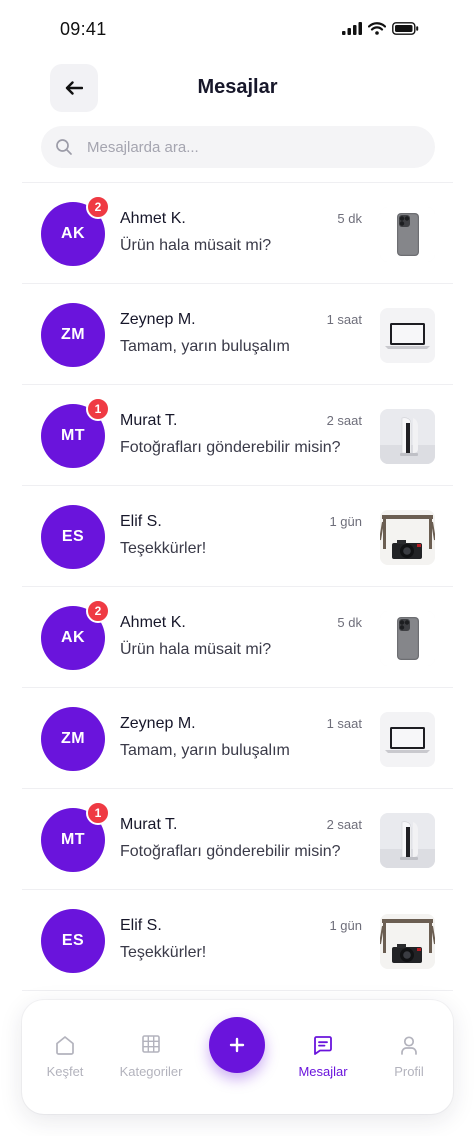  What do you see at coordinates (409, 1045) in the screenshot?
I see `user-icon` at bounding box center [409, 1045].